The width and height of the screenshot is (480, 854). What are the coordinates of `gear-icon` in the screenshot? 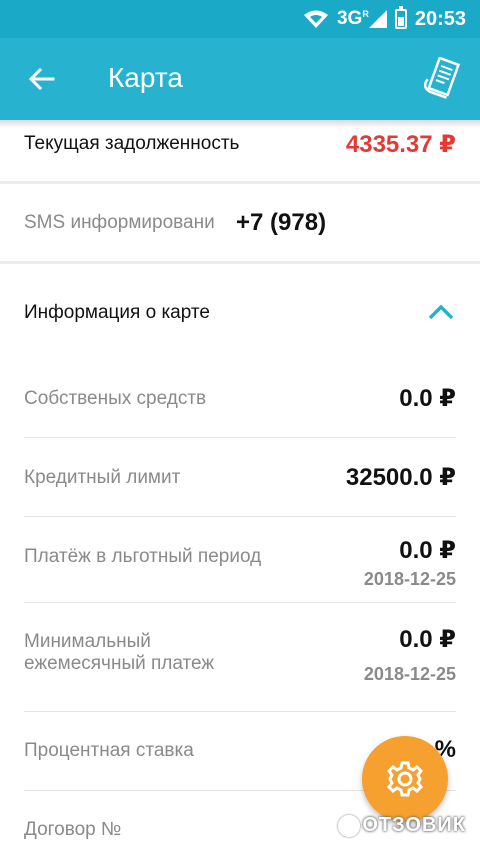 It's located at (405, 779).